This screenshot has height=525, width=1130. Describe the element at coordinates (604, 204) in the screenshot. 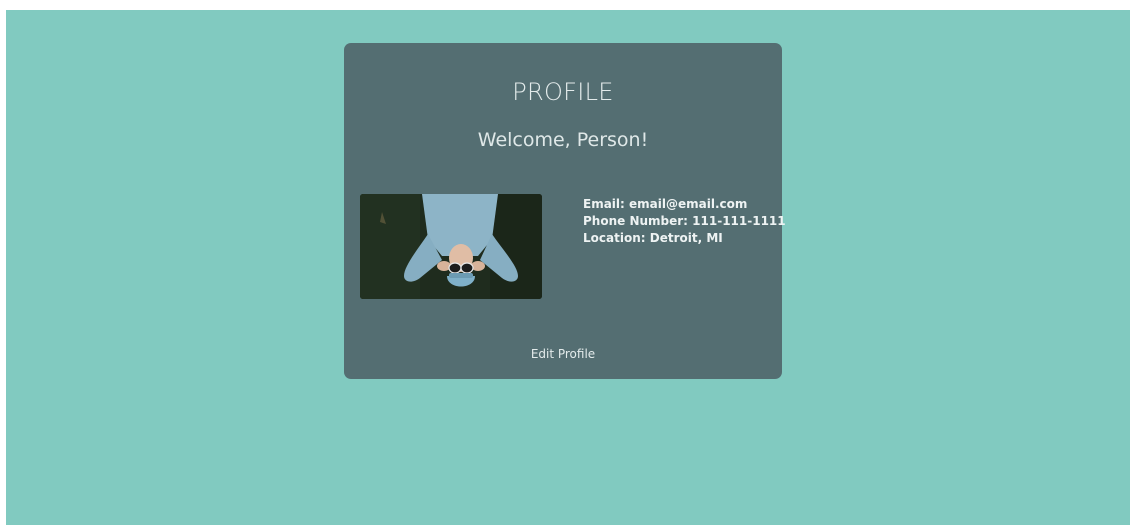

I see `email-label: Email:` at that location.